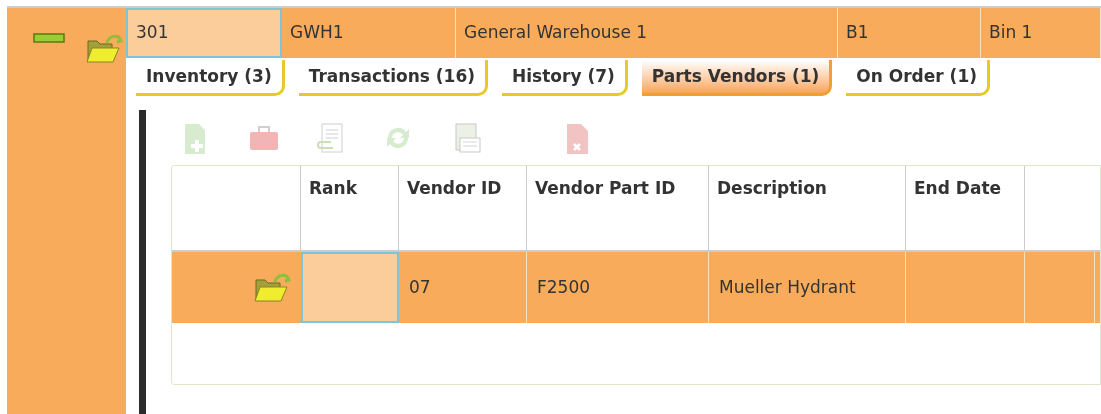  I want to click on table-cell: F2500, so click(618, 287).